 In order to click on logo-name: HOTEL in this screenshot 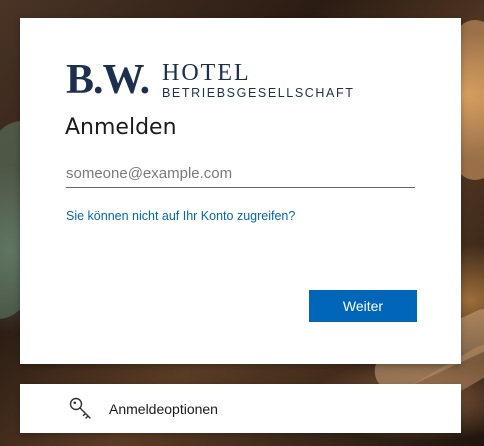, I will do `click(206, 73)`.